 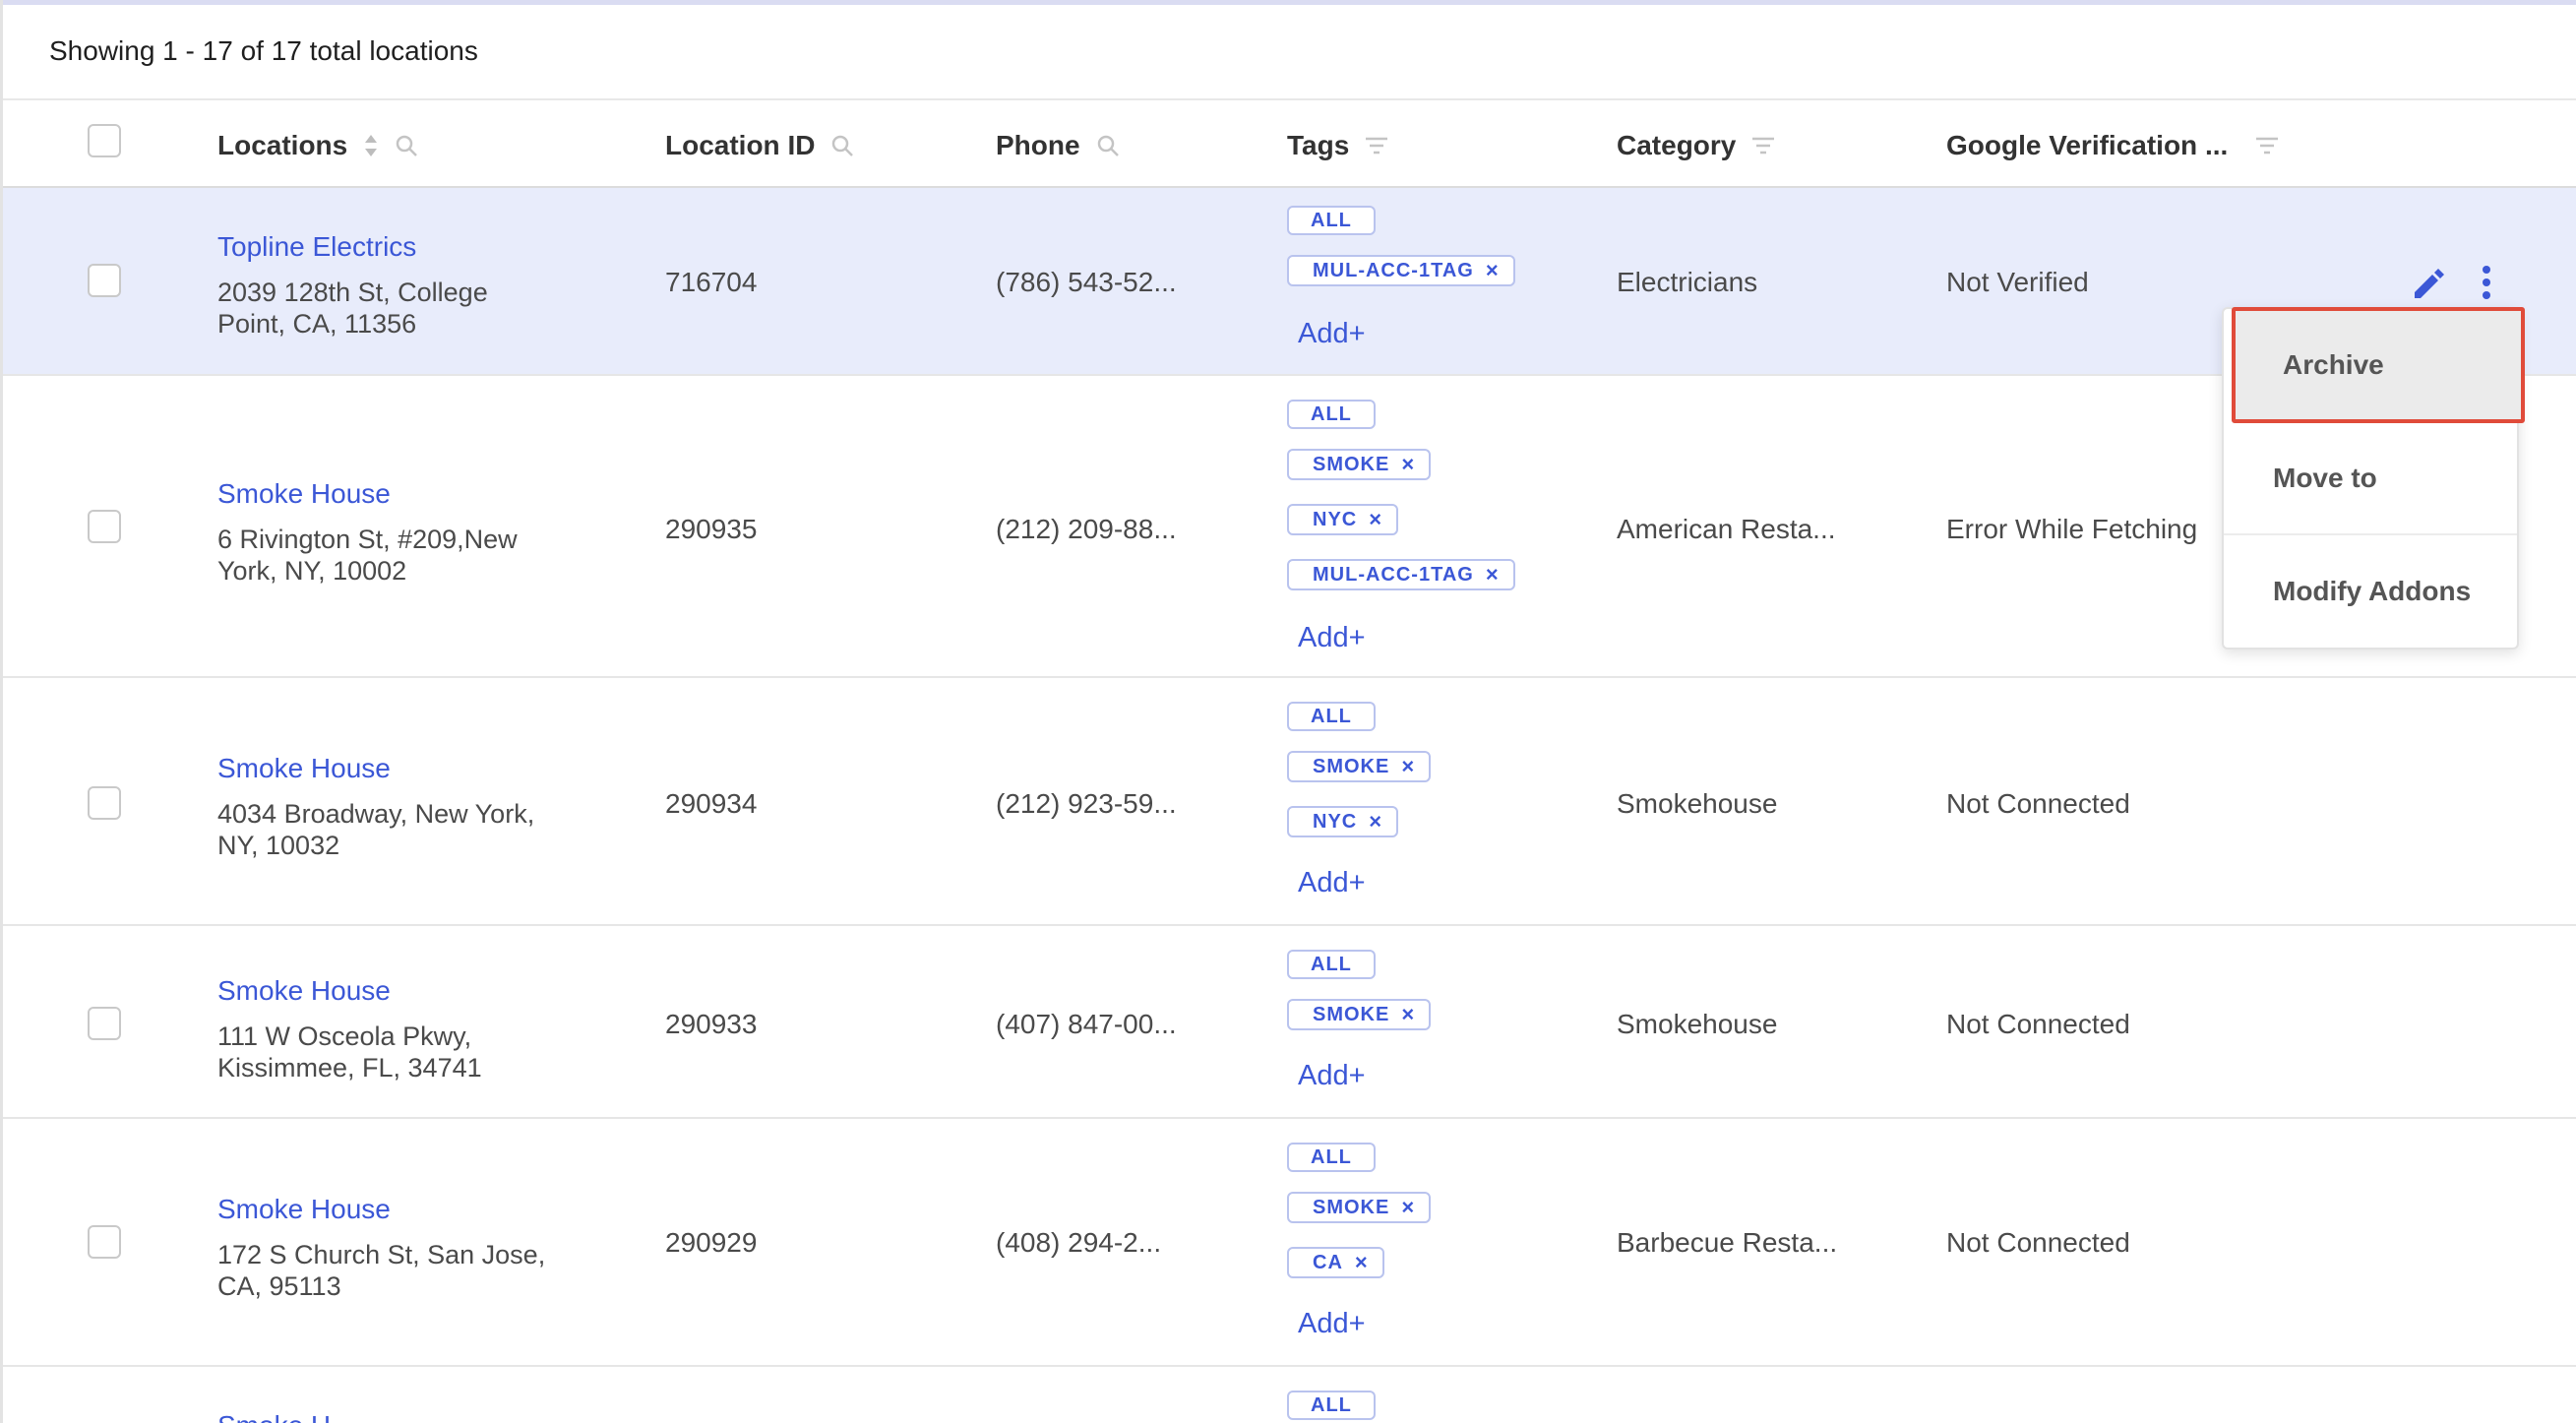 I want to click on row-actions-menu: Archive Move to Modify Addons, so click(x=2373, y=478).